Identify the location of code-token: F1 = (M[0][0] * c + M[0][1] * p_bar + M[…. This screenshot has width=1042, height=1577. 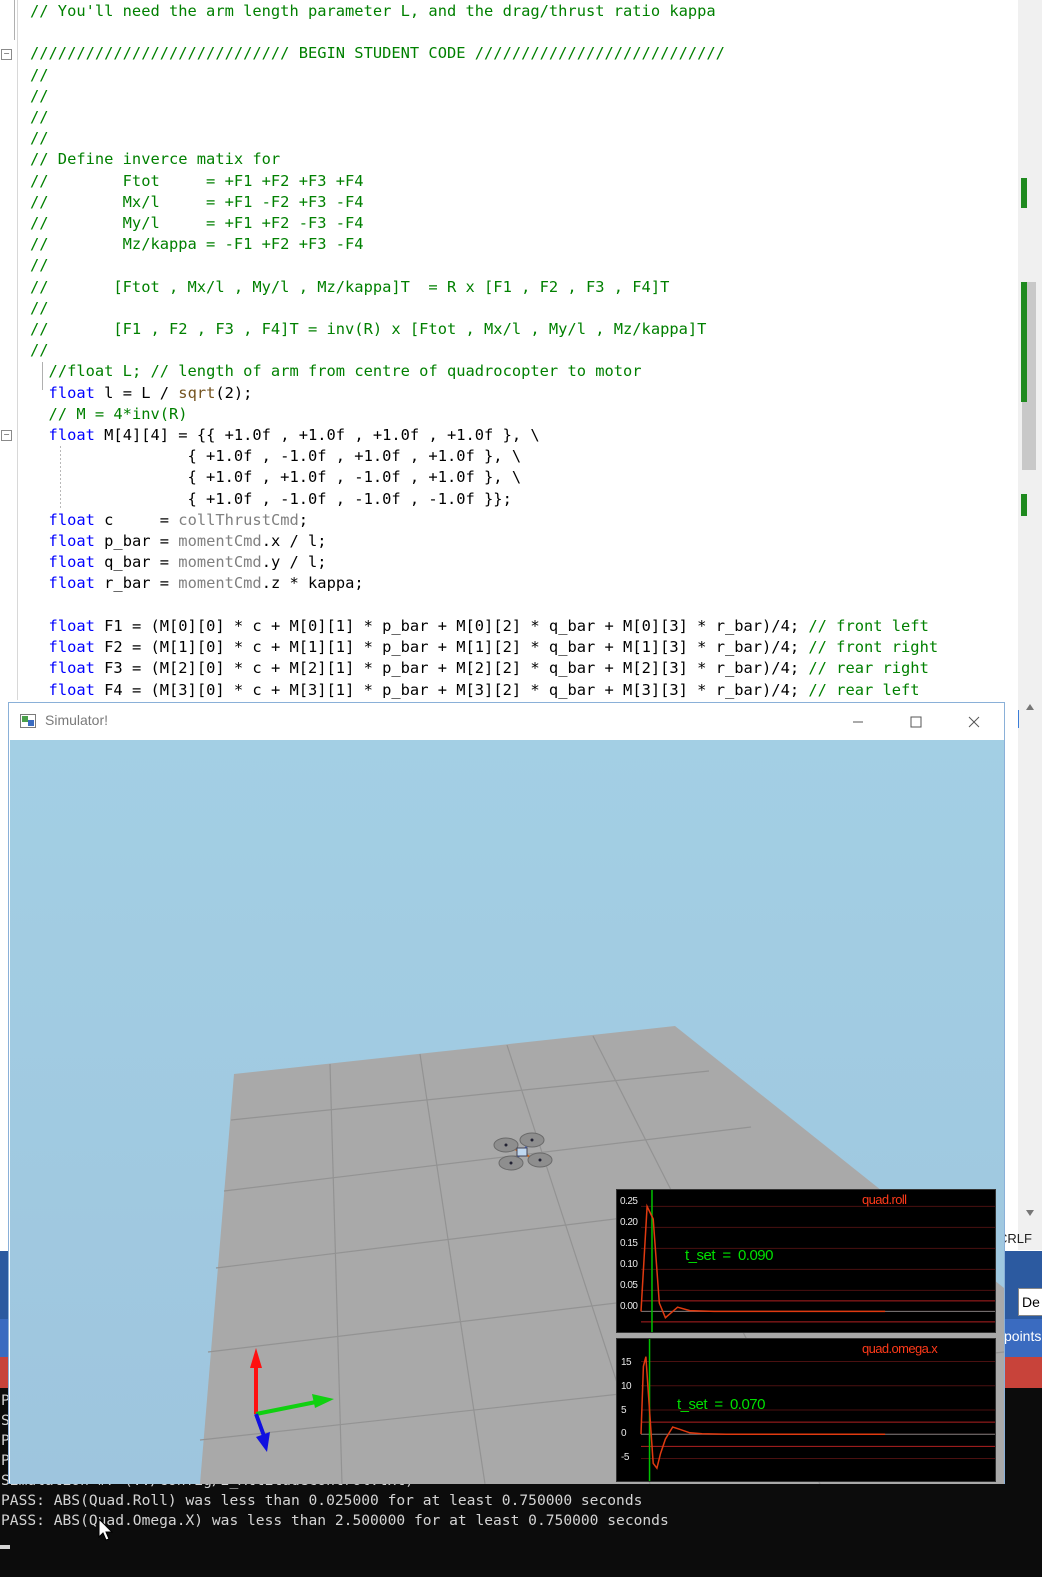
(451, 625).